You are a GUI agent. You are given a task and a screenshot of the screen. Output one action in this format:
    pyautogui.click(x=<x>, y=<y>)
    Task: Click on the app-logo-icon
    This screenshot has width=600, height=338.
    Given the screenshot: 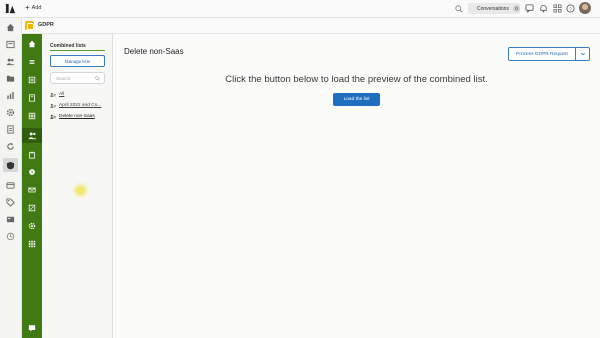 What is the action you would take?
    pyautogui.click(x=10, y=8)
    